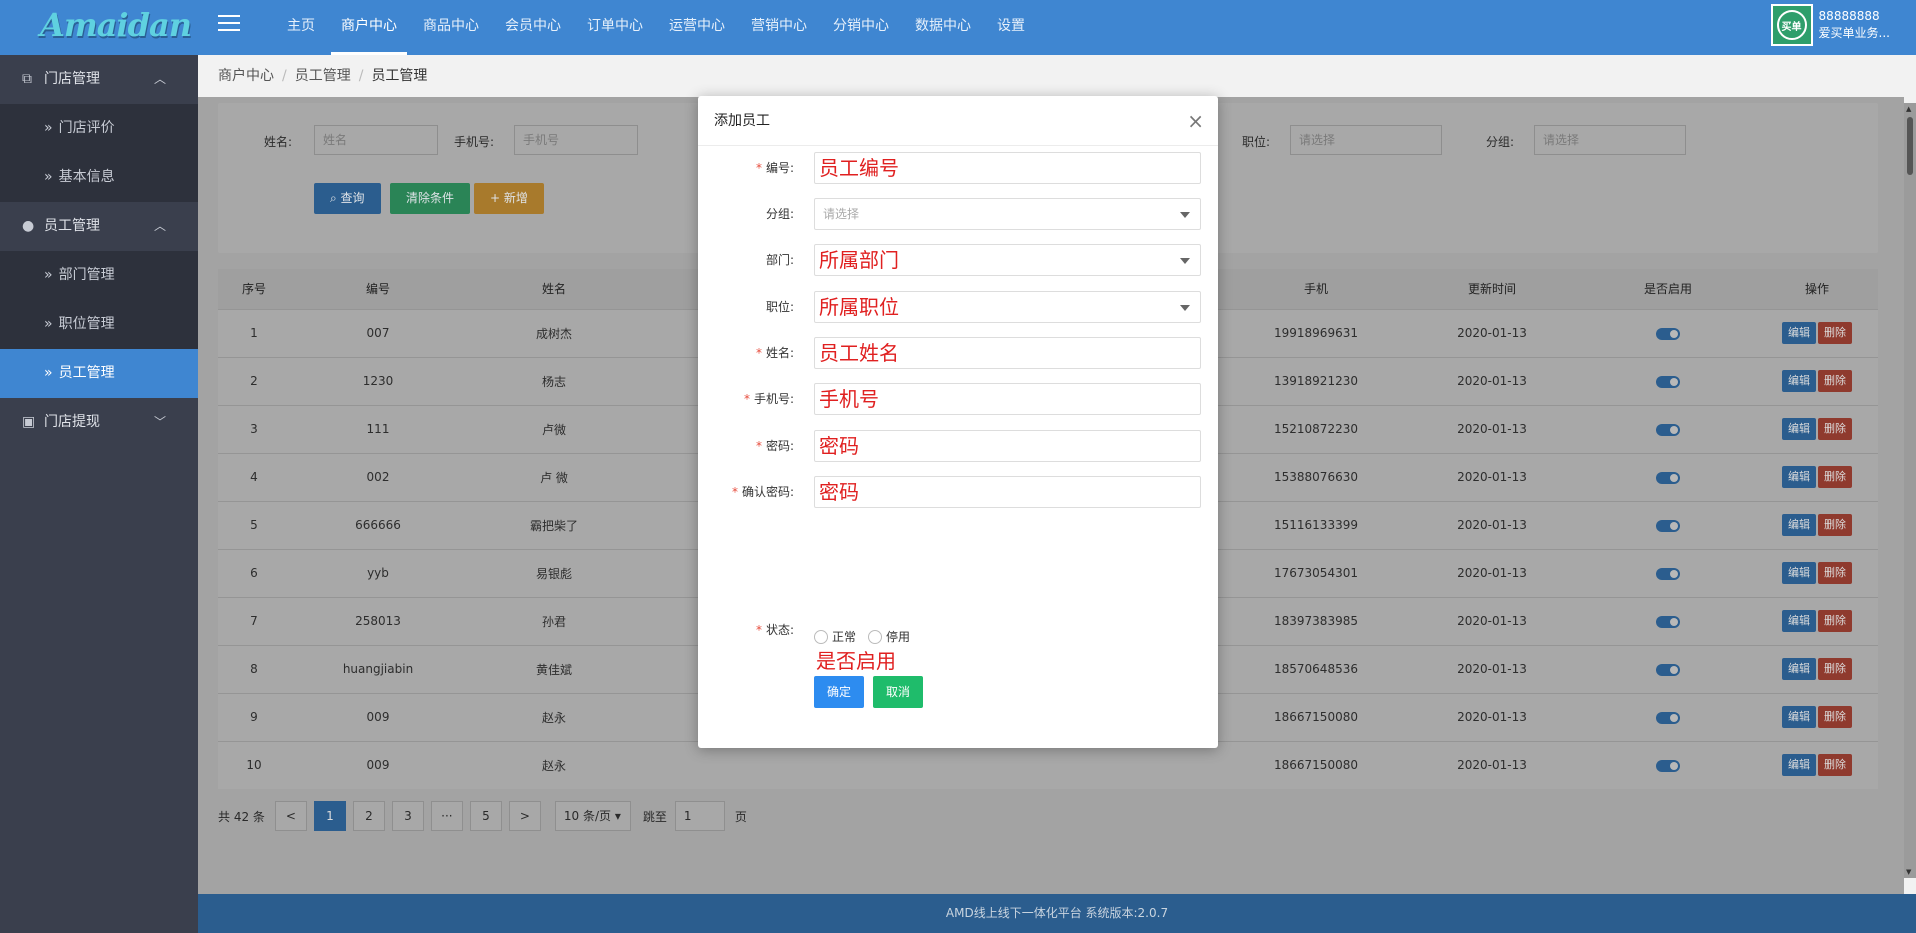  Describe the element at coordinates (1007, 260) in the screenshot. I see `department-select: 所属部门` at that location.